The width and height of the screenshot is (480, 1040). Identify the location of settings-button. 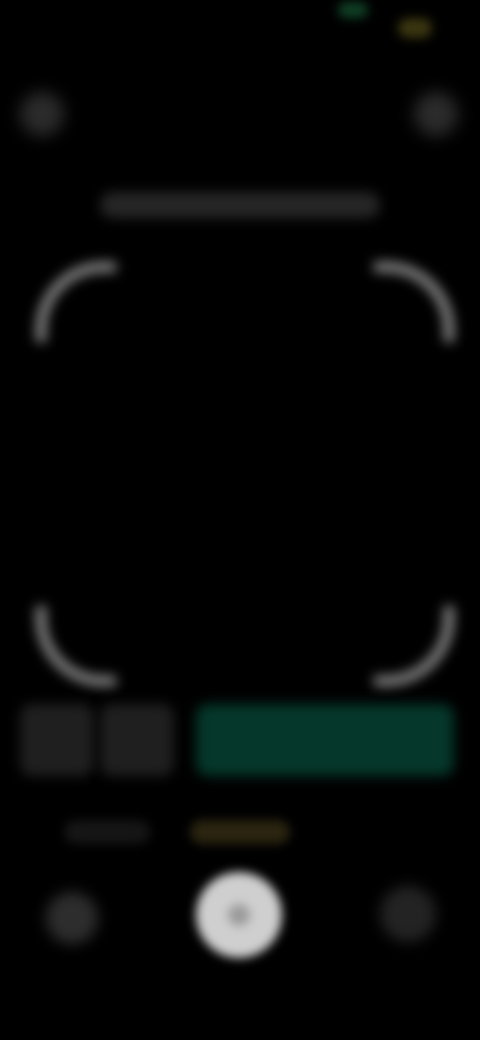
(137, 740).